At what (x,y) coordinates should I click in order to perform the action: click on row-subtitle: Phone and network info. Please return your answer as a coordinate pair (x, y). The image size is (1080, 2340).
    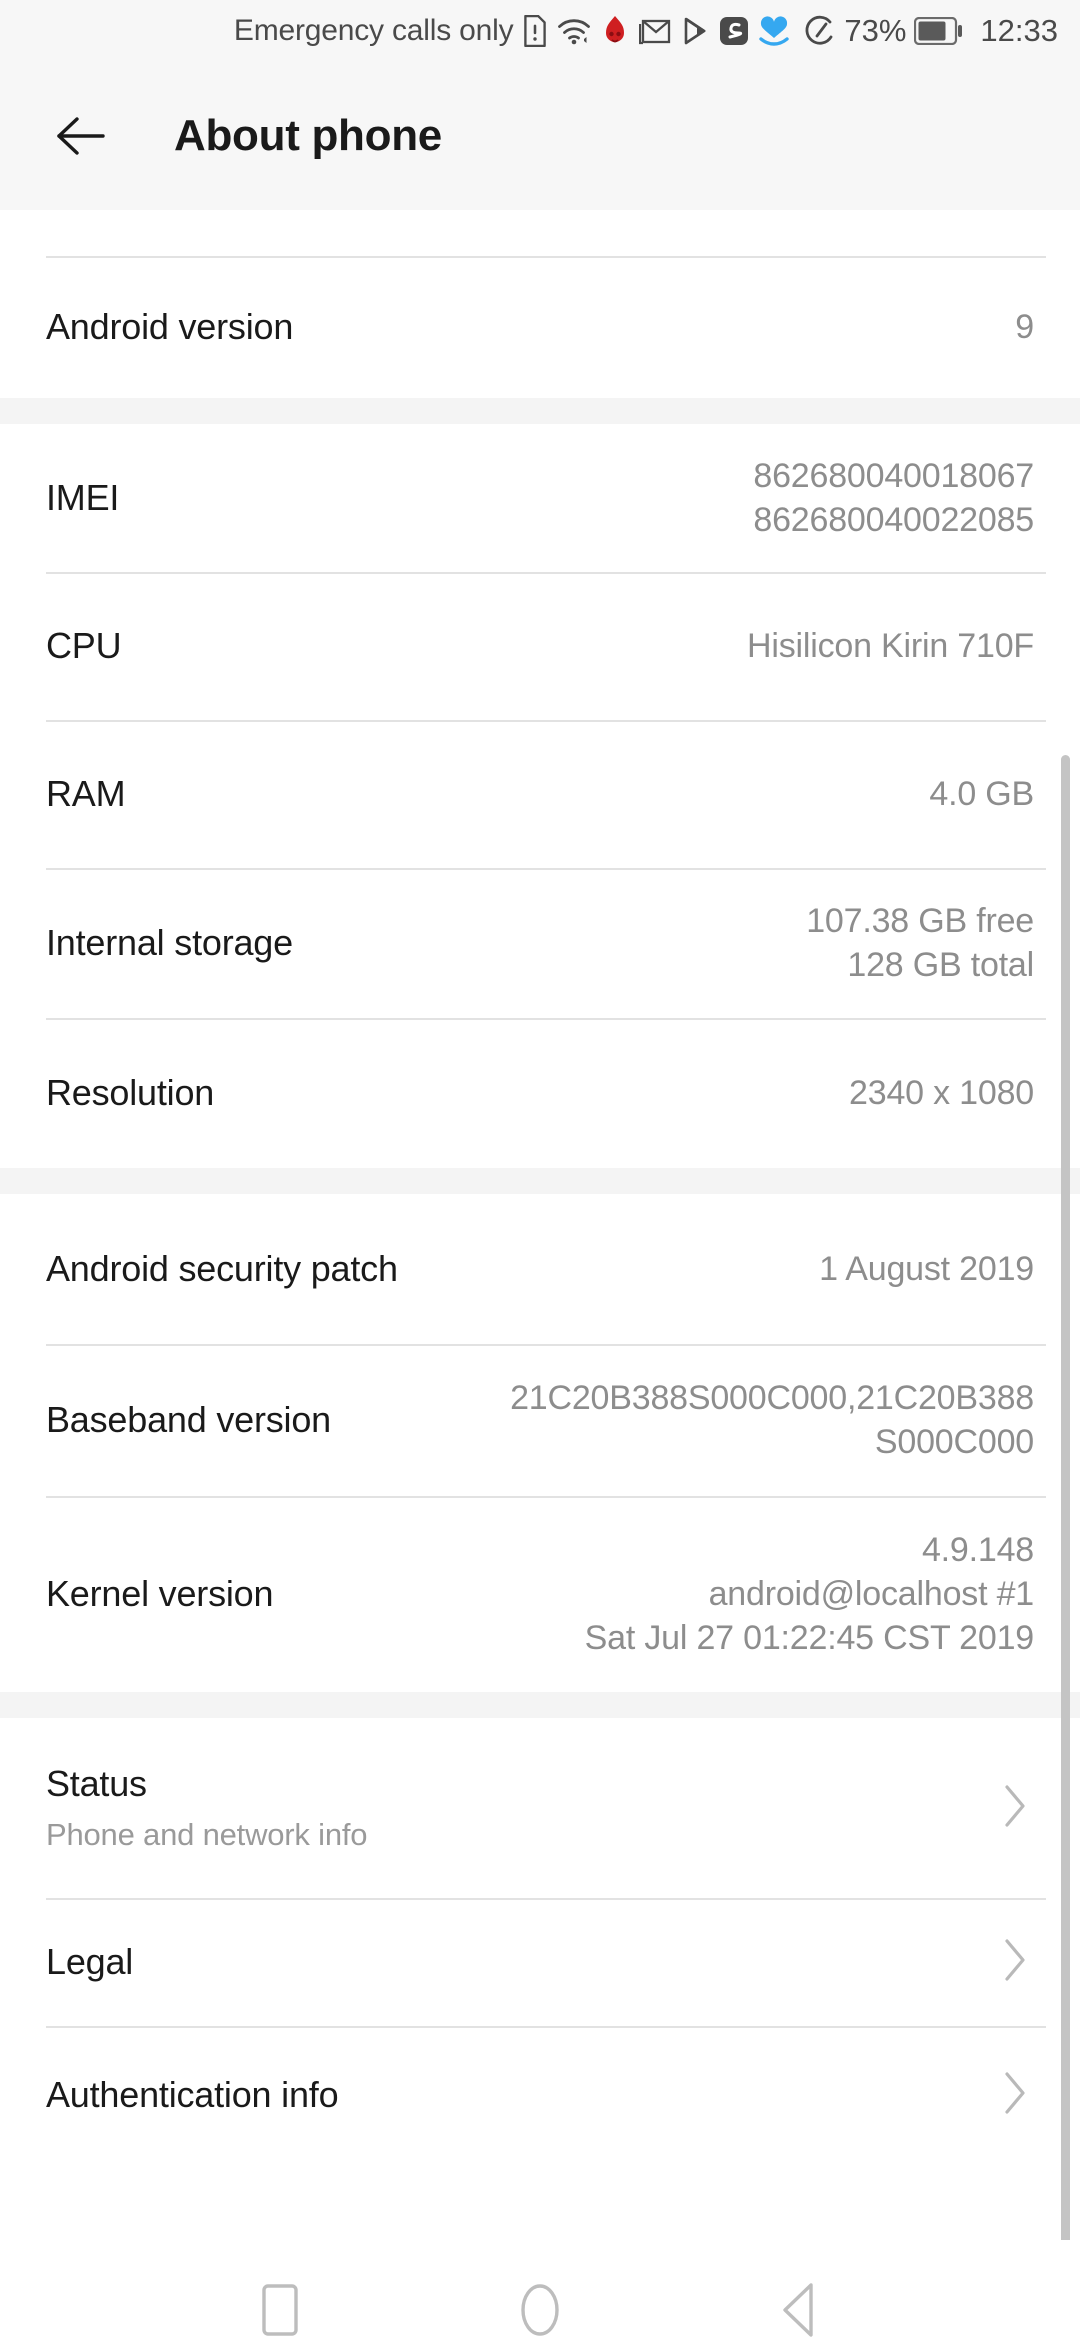
    Looking at the image, I should click on (207, 1834).